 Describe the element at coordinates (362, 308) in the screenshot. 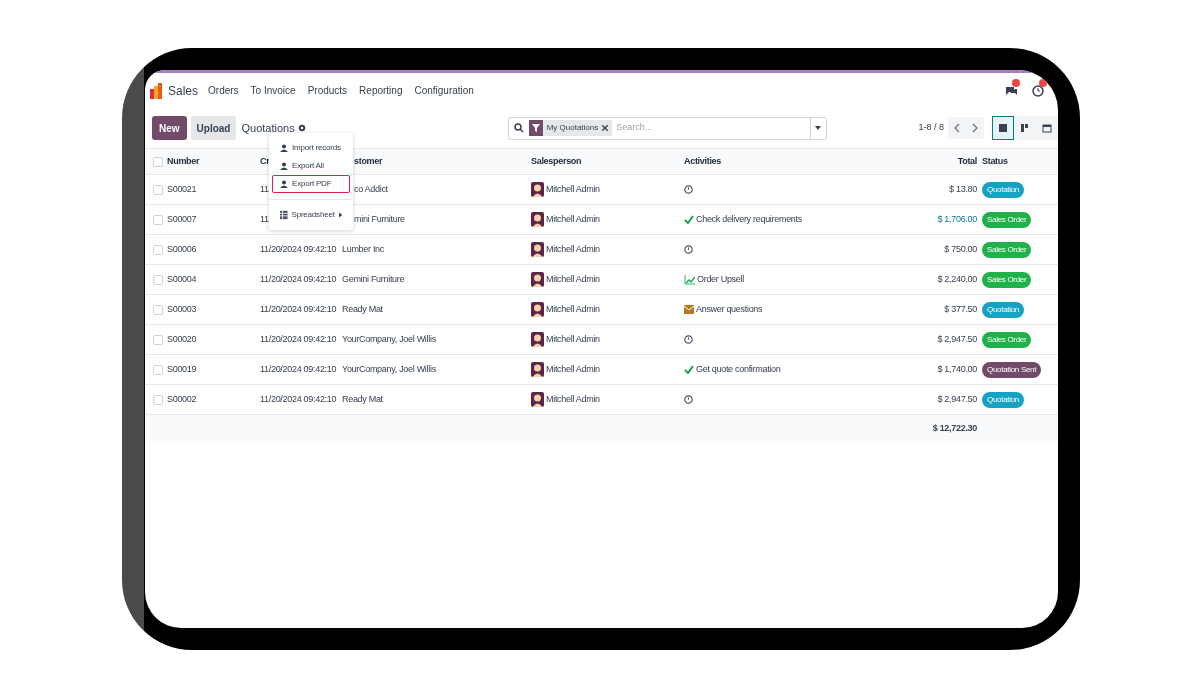

I see `table-cell: Ready Mat` at that location.